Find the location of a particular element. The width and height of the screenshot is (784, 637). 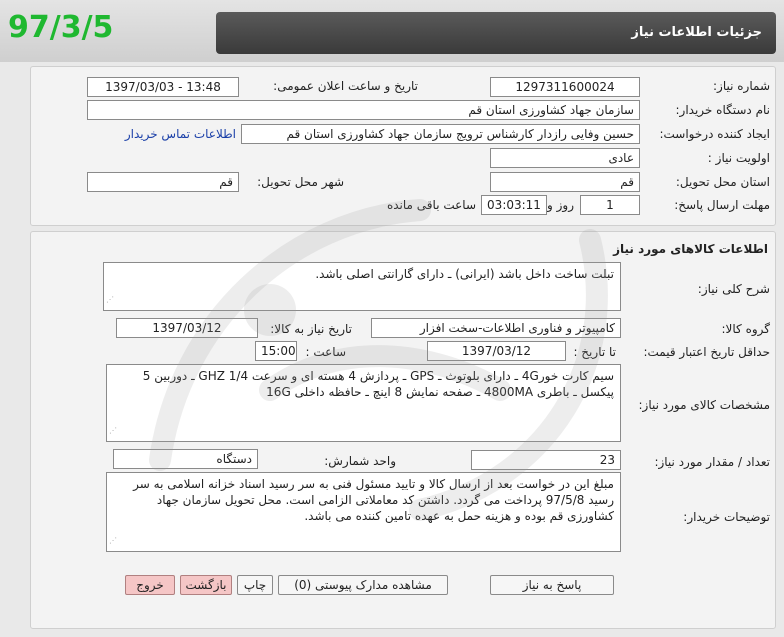

quantity-label: تعداد / مقدار مورد نیاز: is located at coordinates (712, 462).